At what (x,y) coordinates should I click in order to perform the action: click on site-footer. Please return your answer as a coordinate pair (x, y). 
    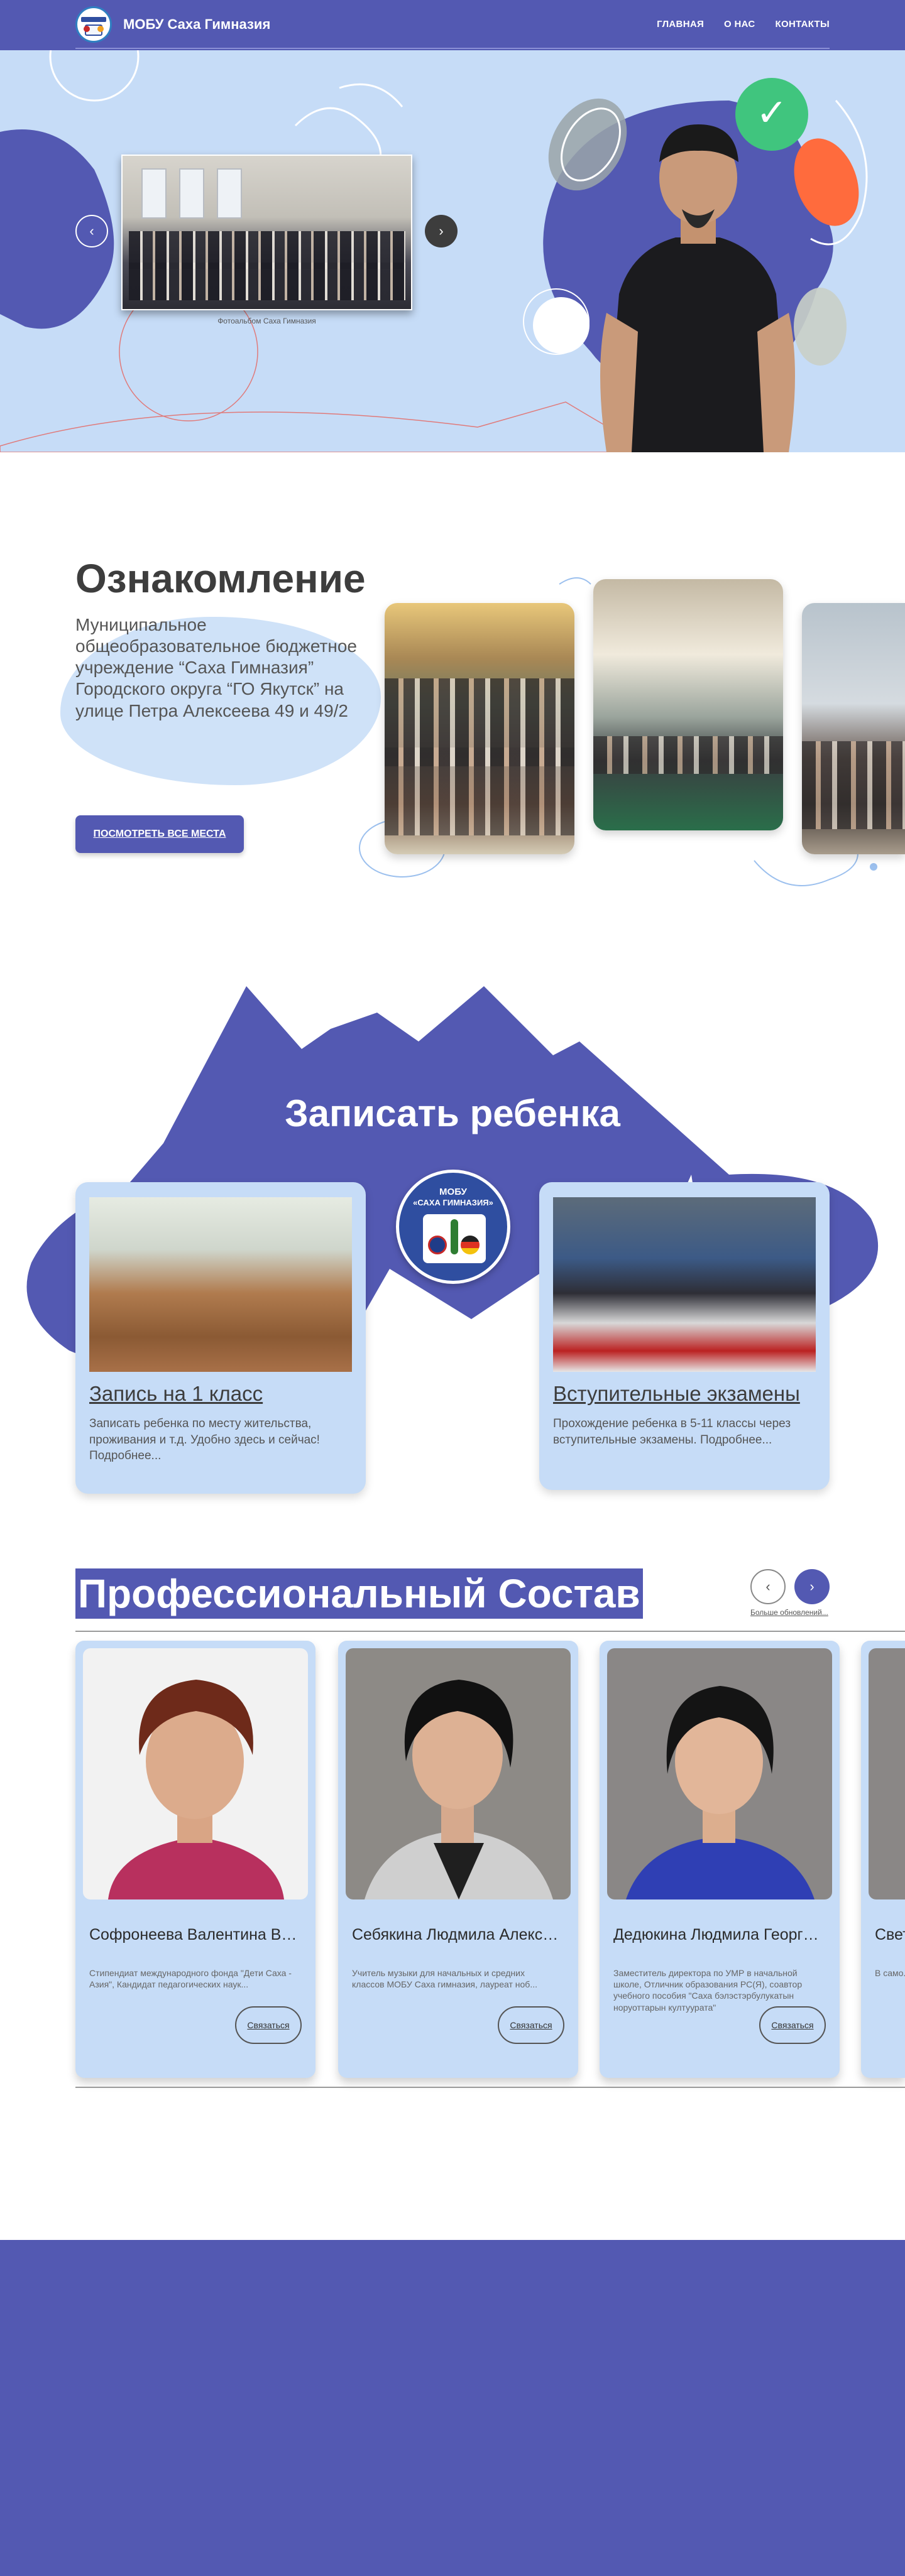
    Looking at the image, I should click on (452, 2408).